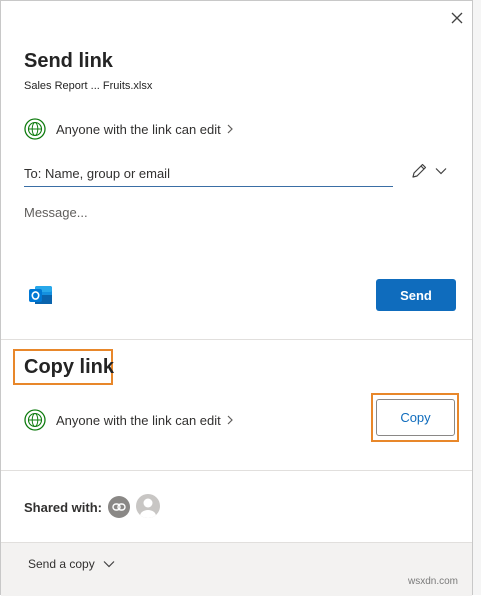  Describe the element at coordinates (61, 564) in the screenshot. I see `send-a-copy-label: Send a copy` at that location.